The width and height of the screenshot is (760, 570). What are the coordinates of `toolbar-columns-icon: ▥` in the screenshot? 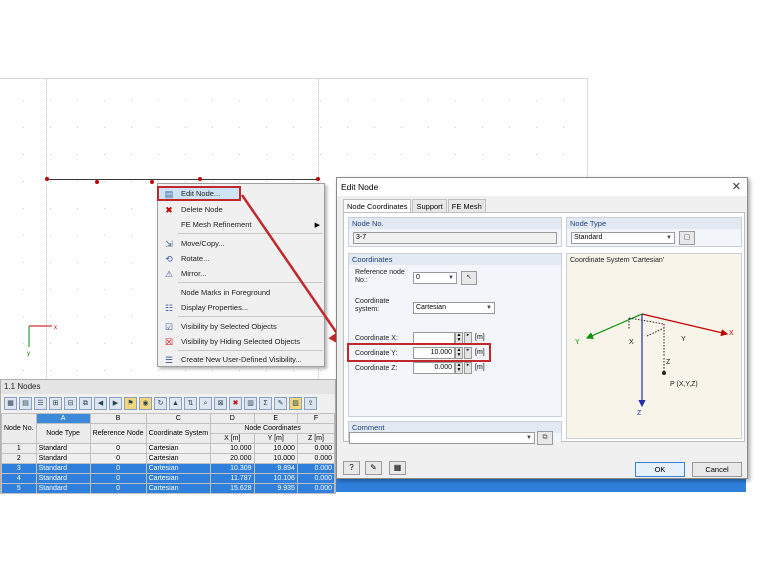 It's located at (250, 403).